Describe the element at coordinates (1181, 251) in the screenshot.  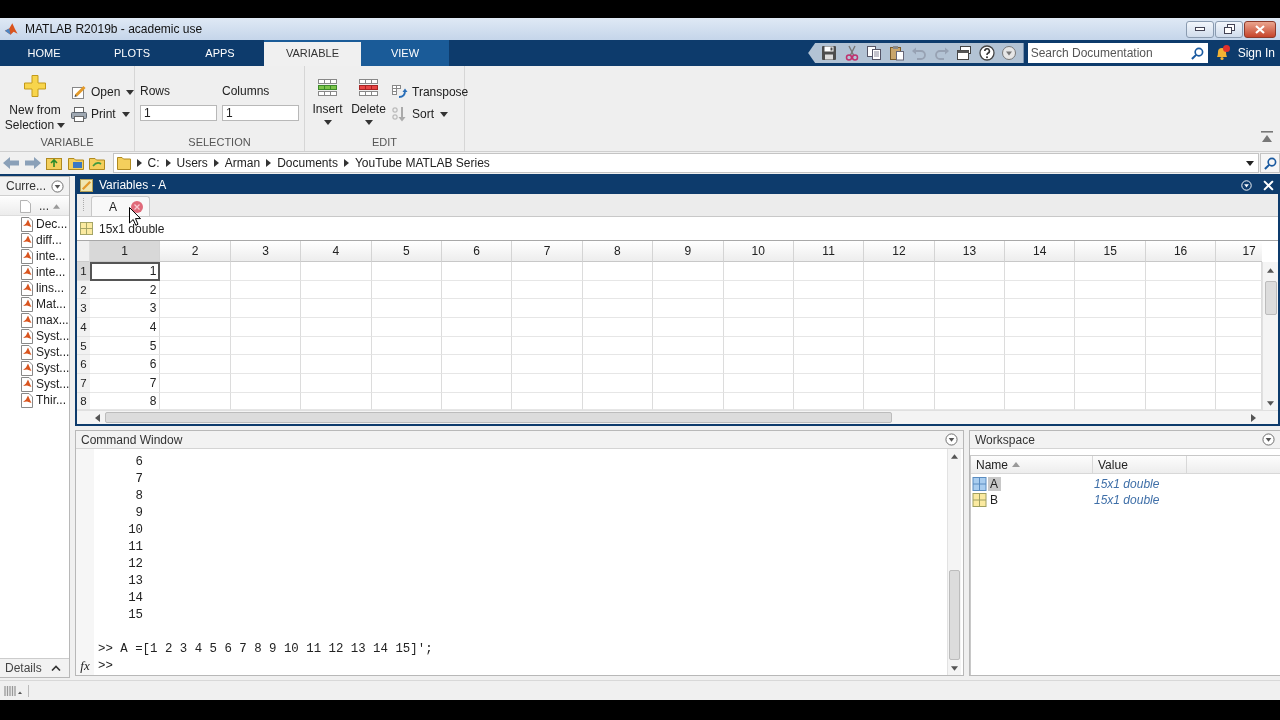
I see `column-header: 16` at that location.